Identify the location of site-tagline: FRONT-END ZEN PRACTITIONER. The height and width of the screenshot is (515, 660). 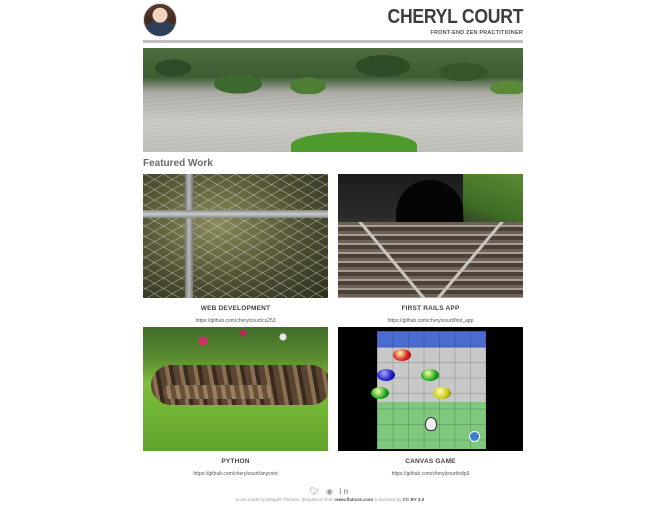
(476, 33).